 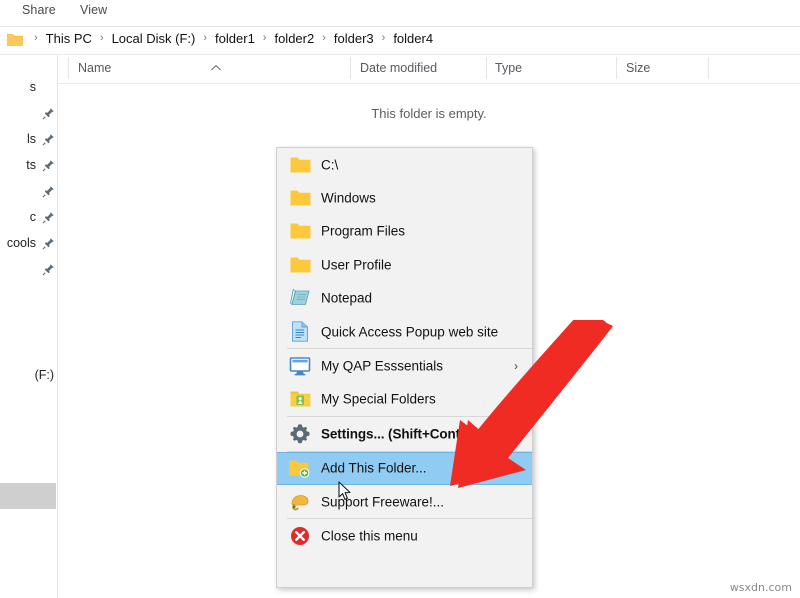 What do you see at coordinates (300, 434) in the screenshot?
I see `gear-icon` at bounding box center [300, 434].